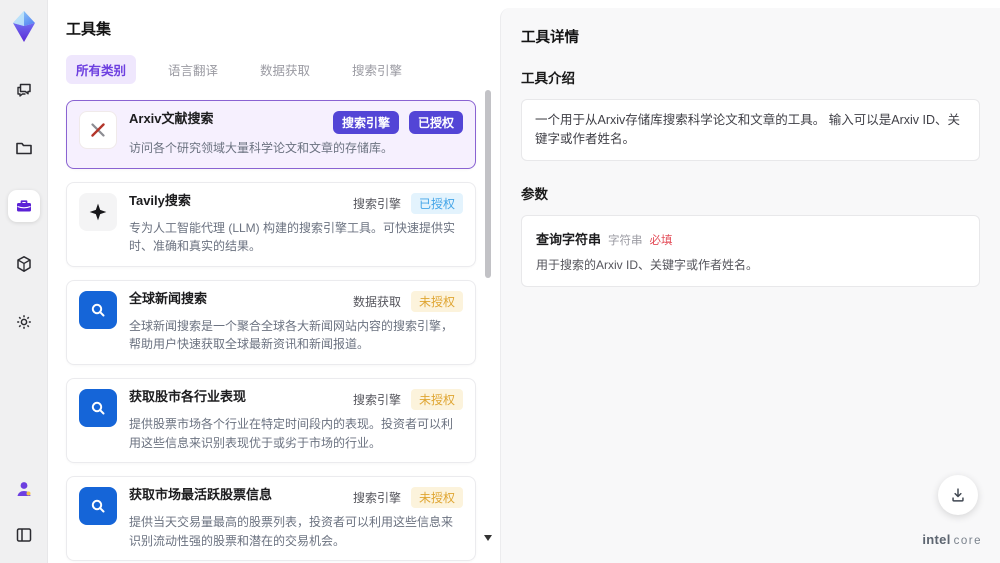  I want to click on sparkle-icon, so click(98, 211).